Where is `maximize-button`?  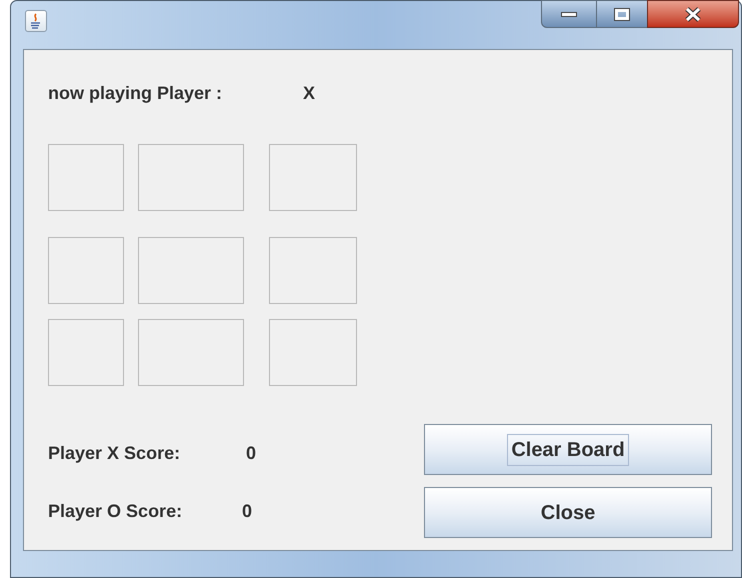 maximize-button is located at coordinates (622, 14).